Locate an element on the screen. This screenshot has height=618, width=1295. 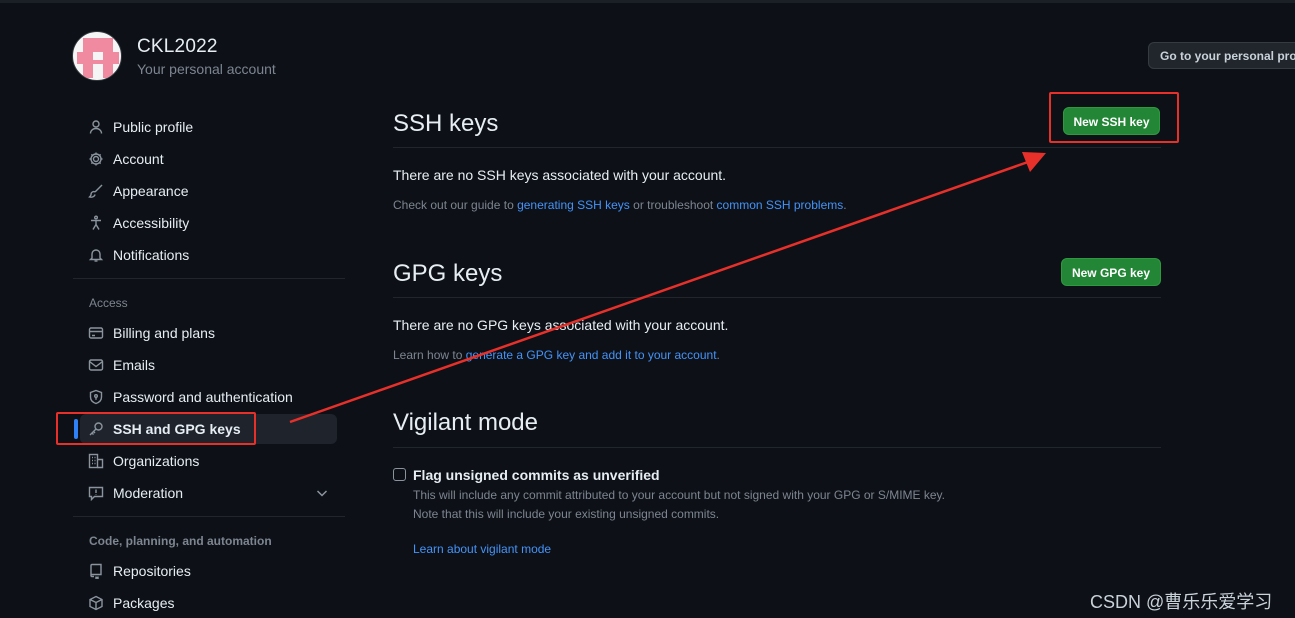
top-border is located at coordinates (647, 1).